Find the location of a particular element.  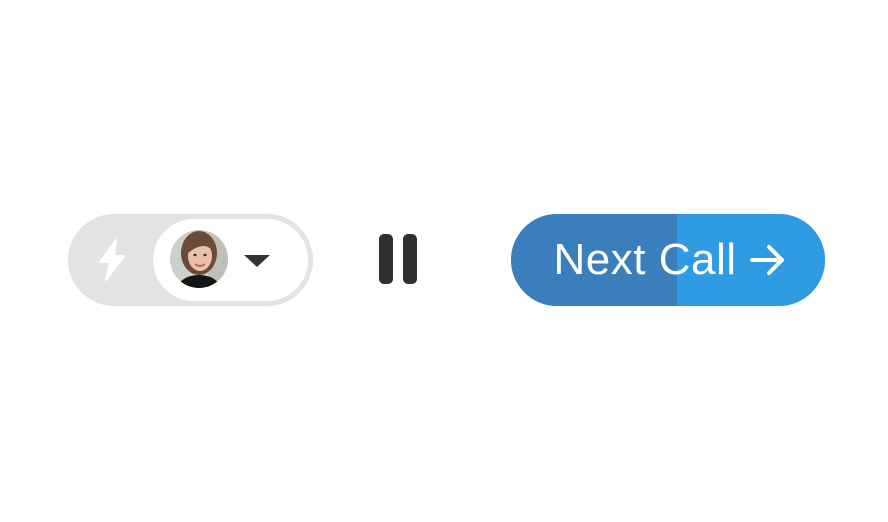

power-dialer-toggle is located at coordinates (112, 260).